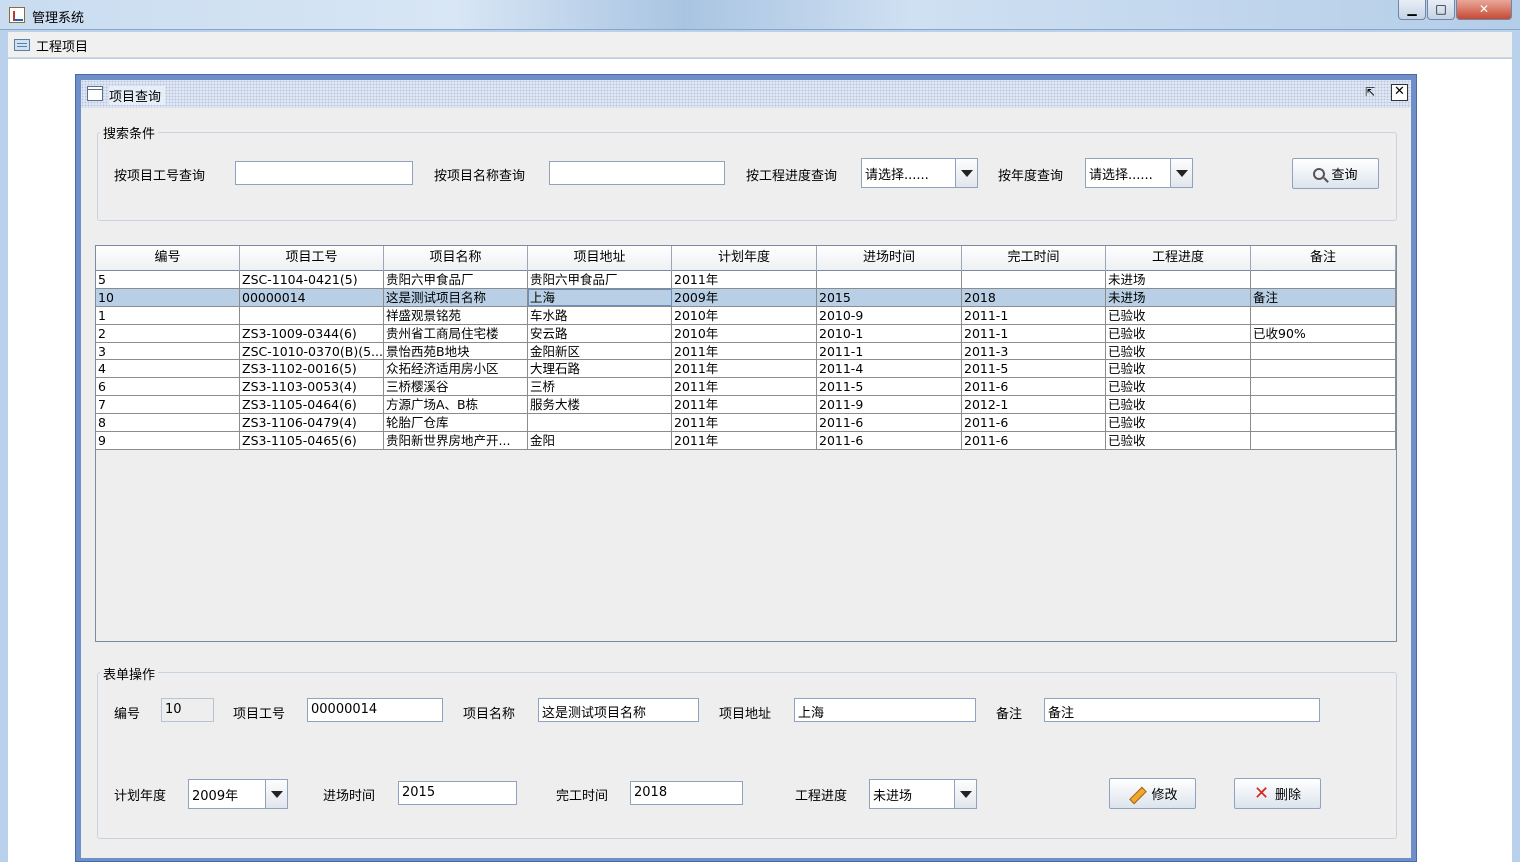 The height and width of the screenshot is (862, 1520). I want to click on table-cell: 2011-4, so click(889, 369).